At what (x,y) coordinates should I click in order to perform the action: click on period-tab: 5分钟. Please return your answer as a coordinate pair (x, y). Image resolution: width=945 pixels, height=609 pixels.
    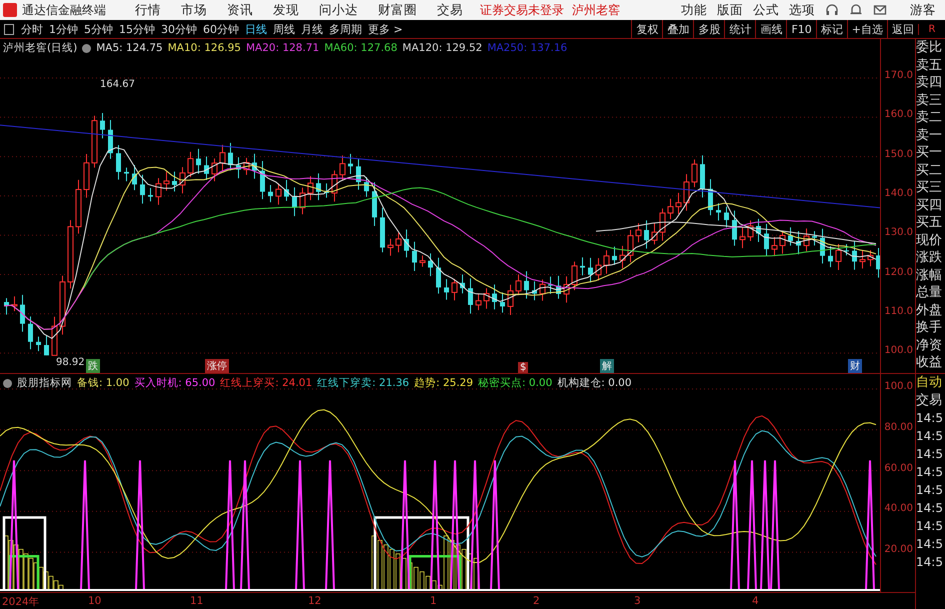
    Looking at the image, I should click on (98, 29).